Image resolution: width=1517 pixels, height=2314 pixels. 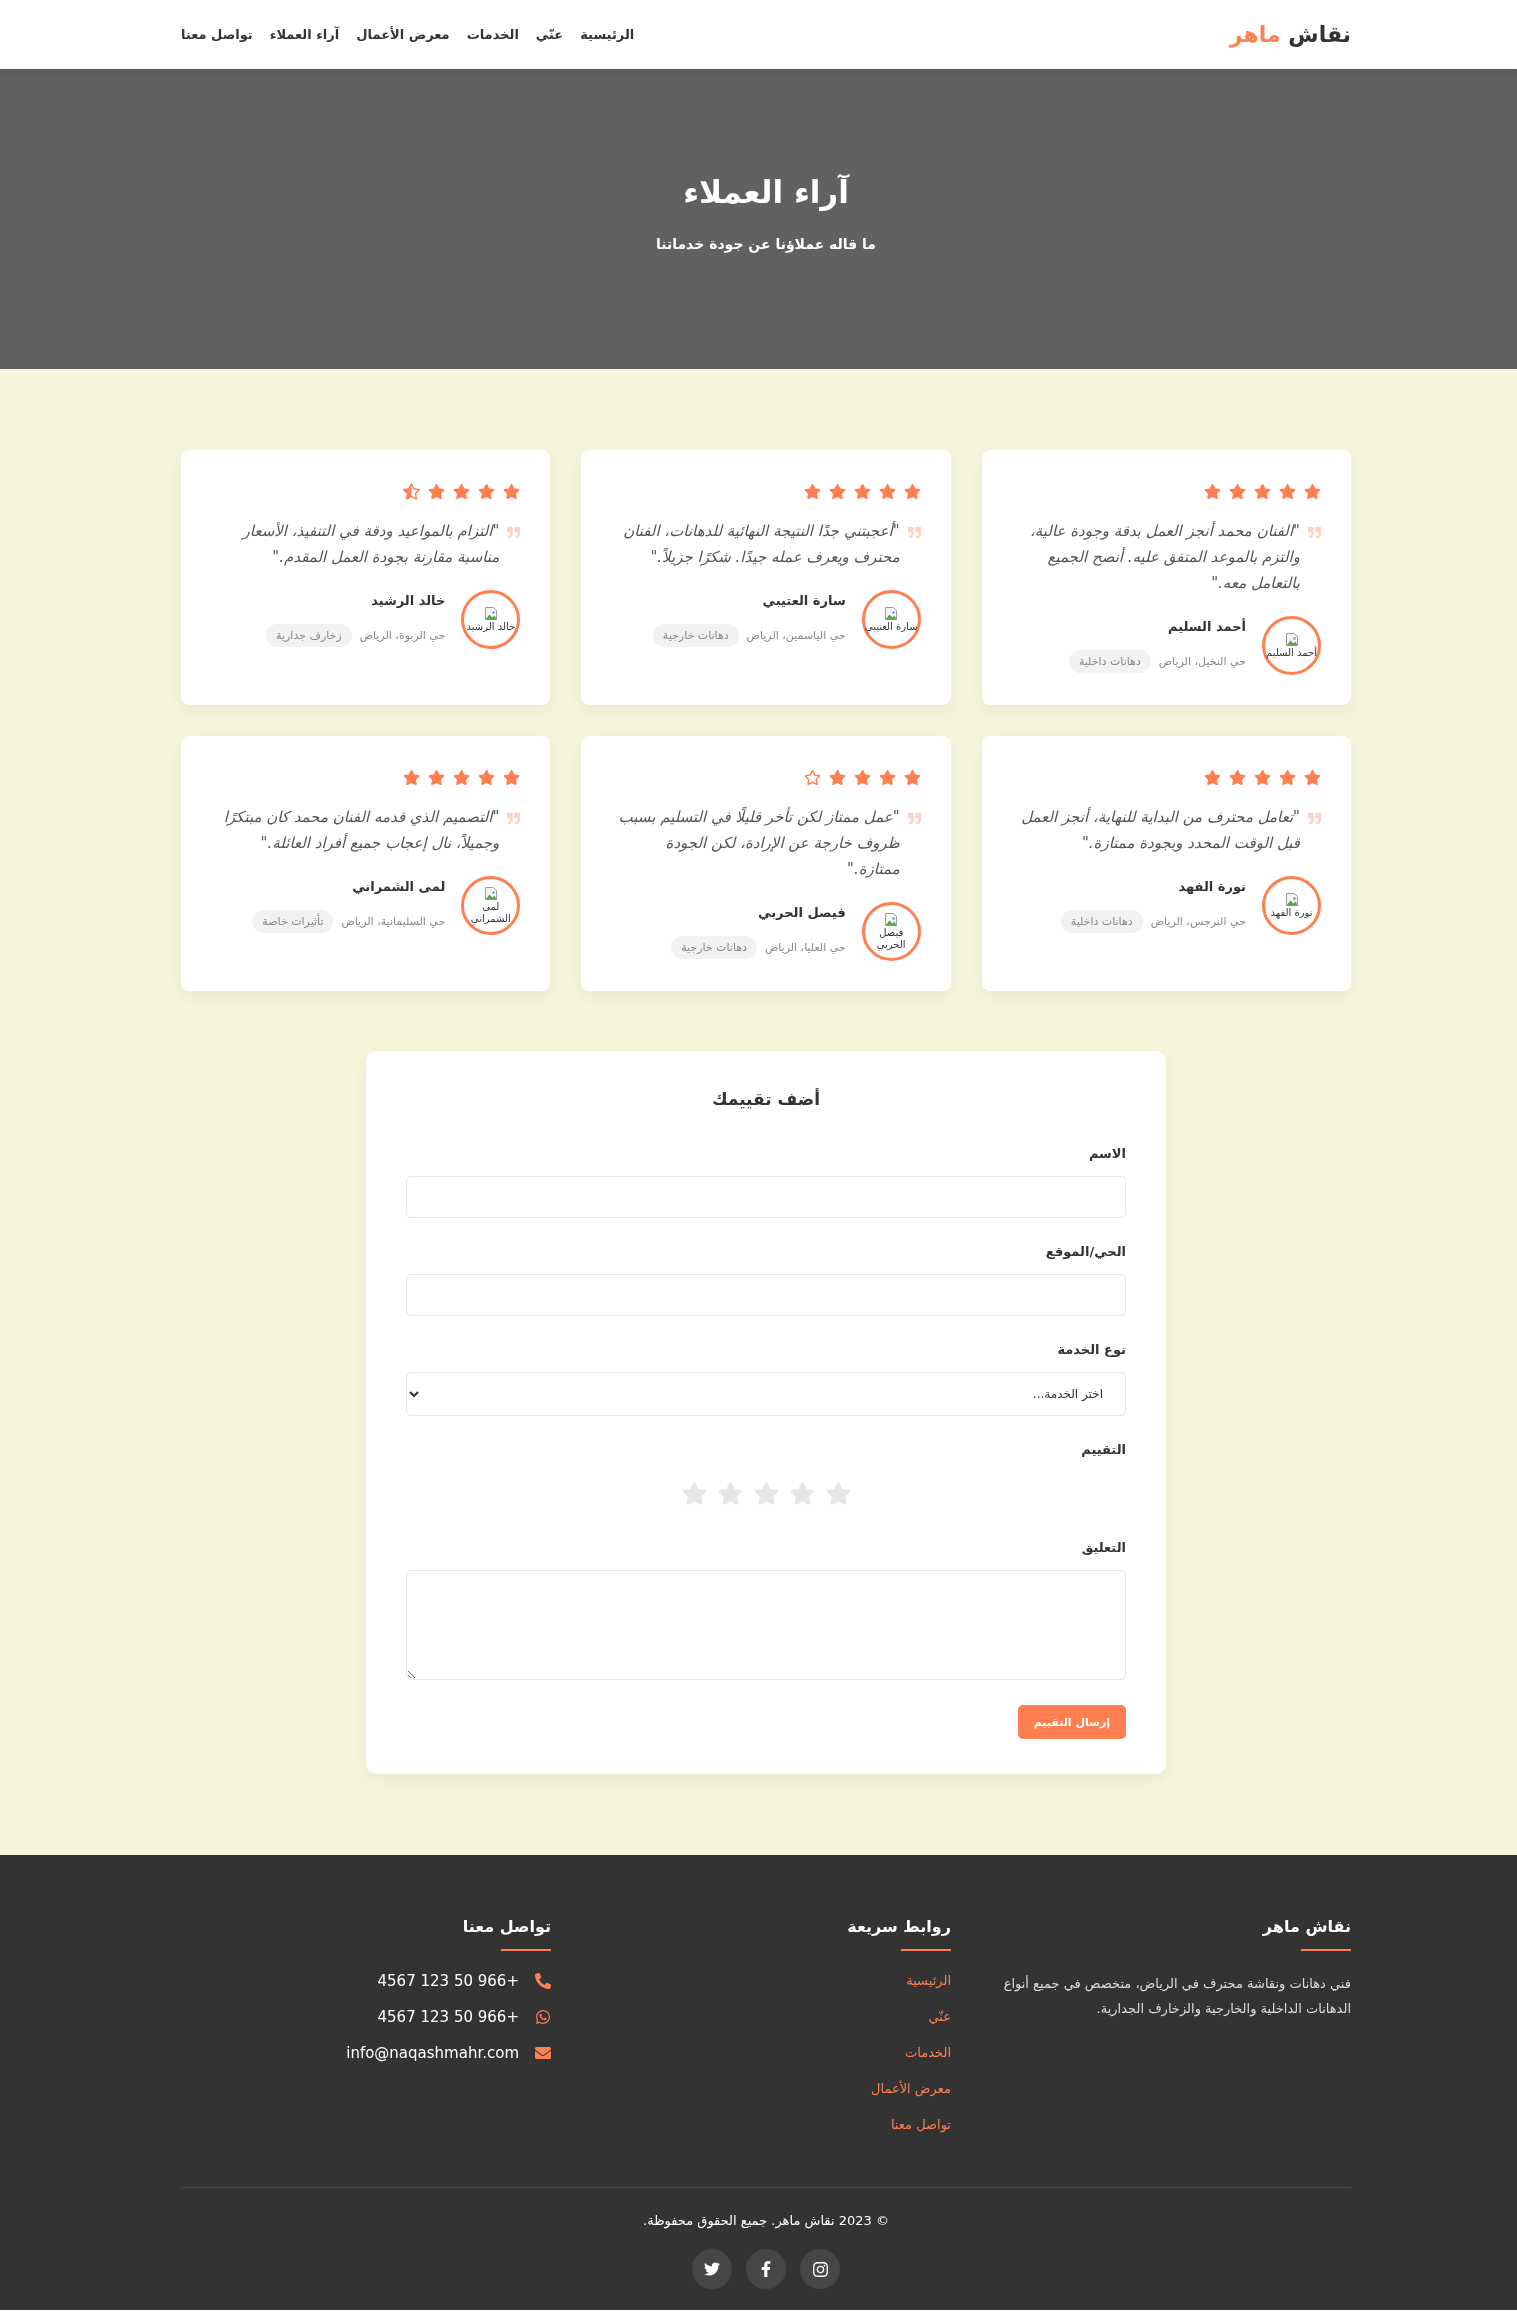 I want to click on quote-text: "التصميم الذي قدمه الفنان محمد كان مبتكرًا وجميلاً، نال إعجاب جميع أفراد العائلة.", so click(x=361, y=830).